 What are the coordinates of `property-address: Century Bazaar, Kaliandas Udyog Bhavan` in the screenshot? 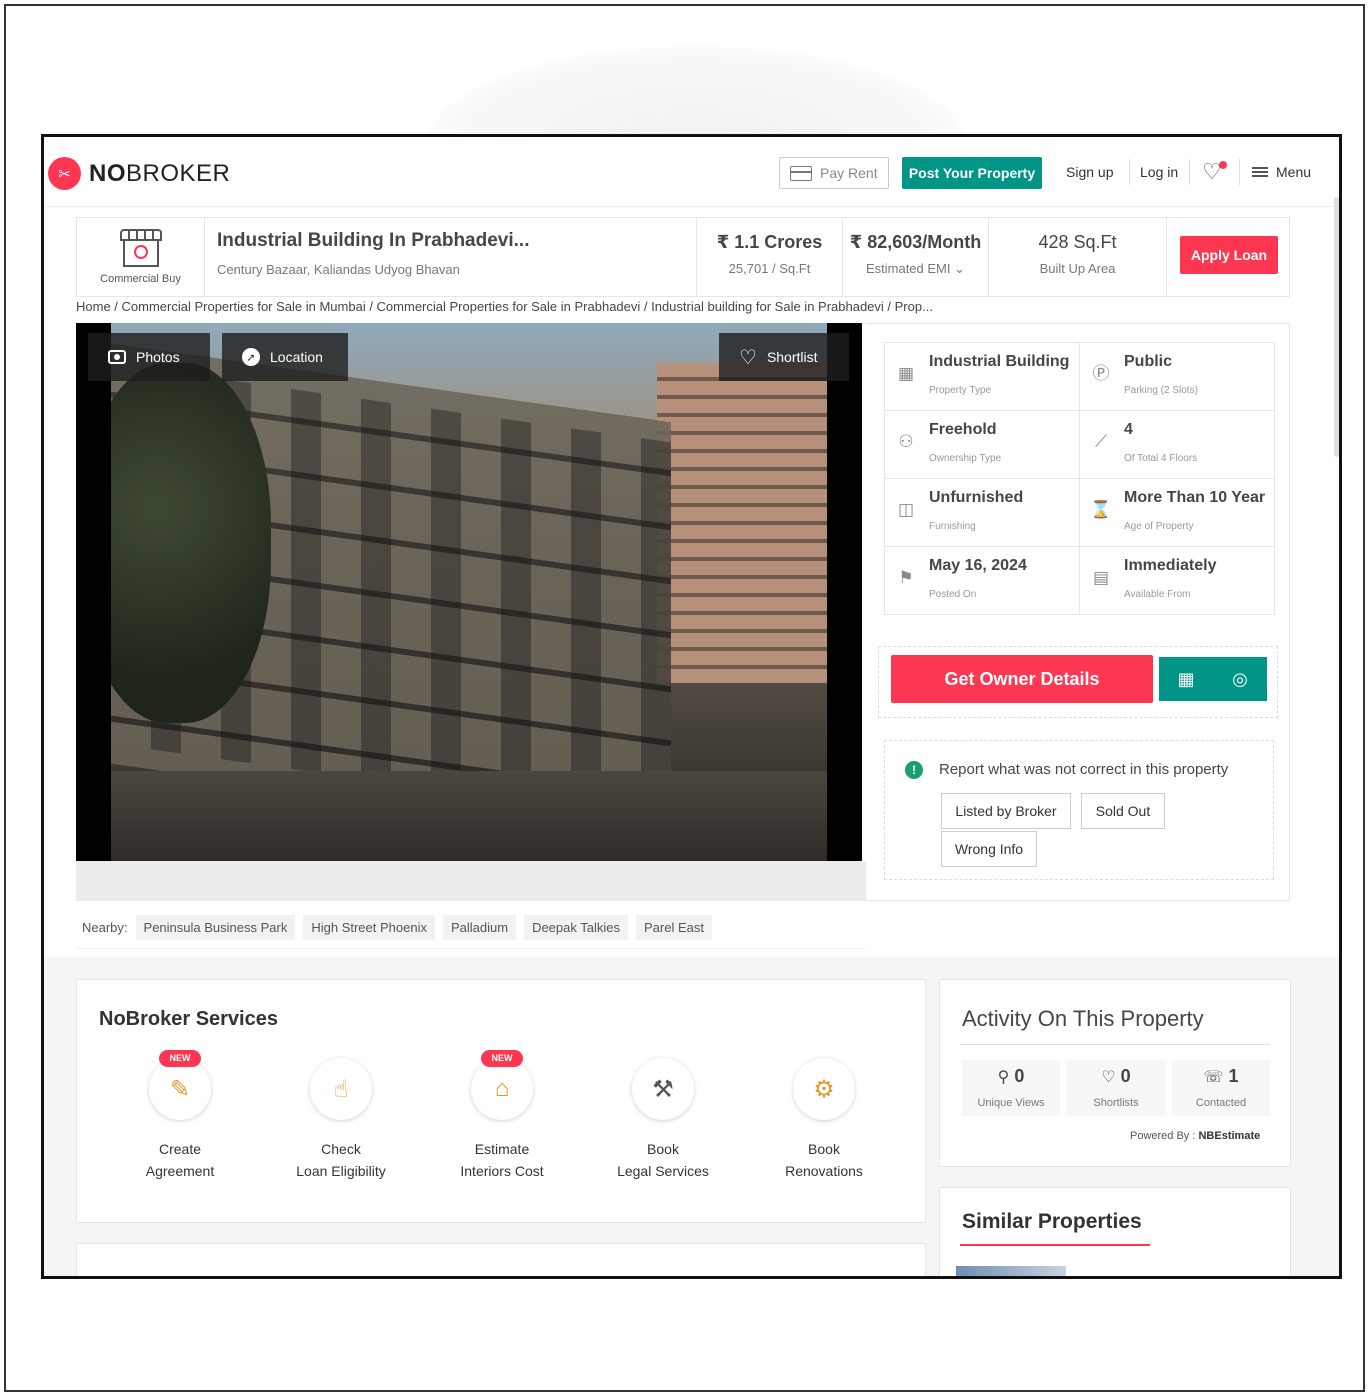 It's located at (338, 269).